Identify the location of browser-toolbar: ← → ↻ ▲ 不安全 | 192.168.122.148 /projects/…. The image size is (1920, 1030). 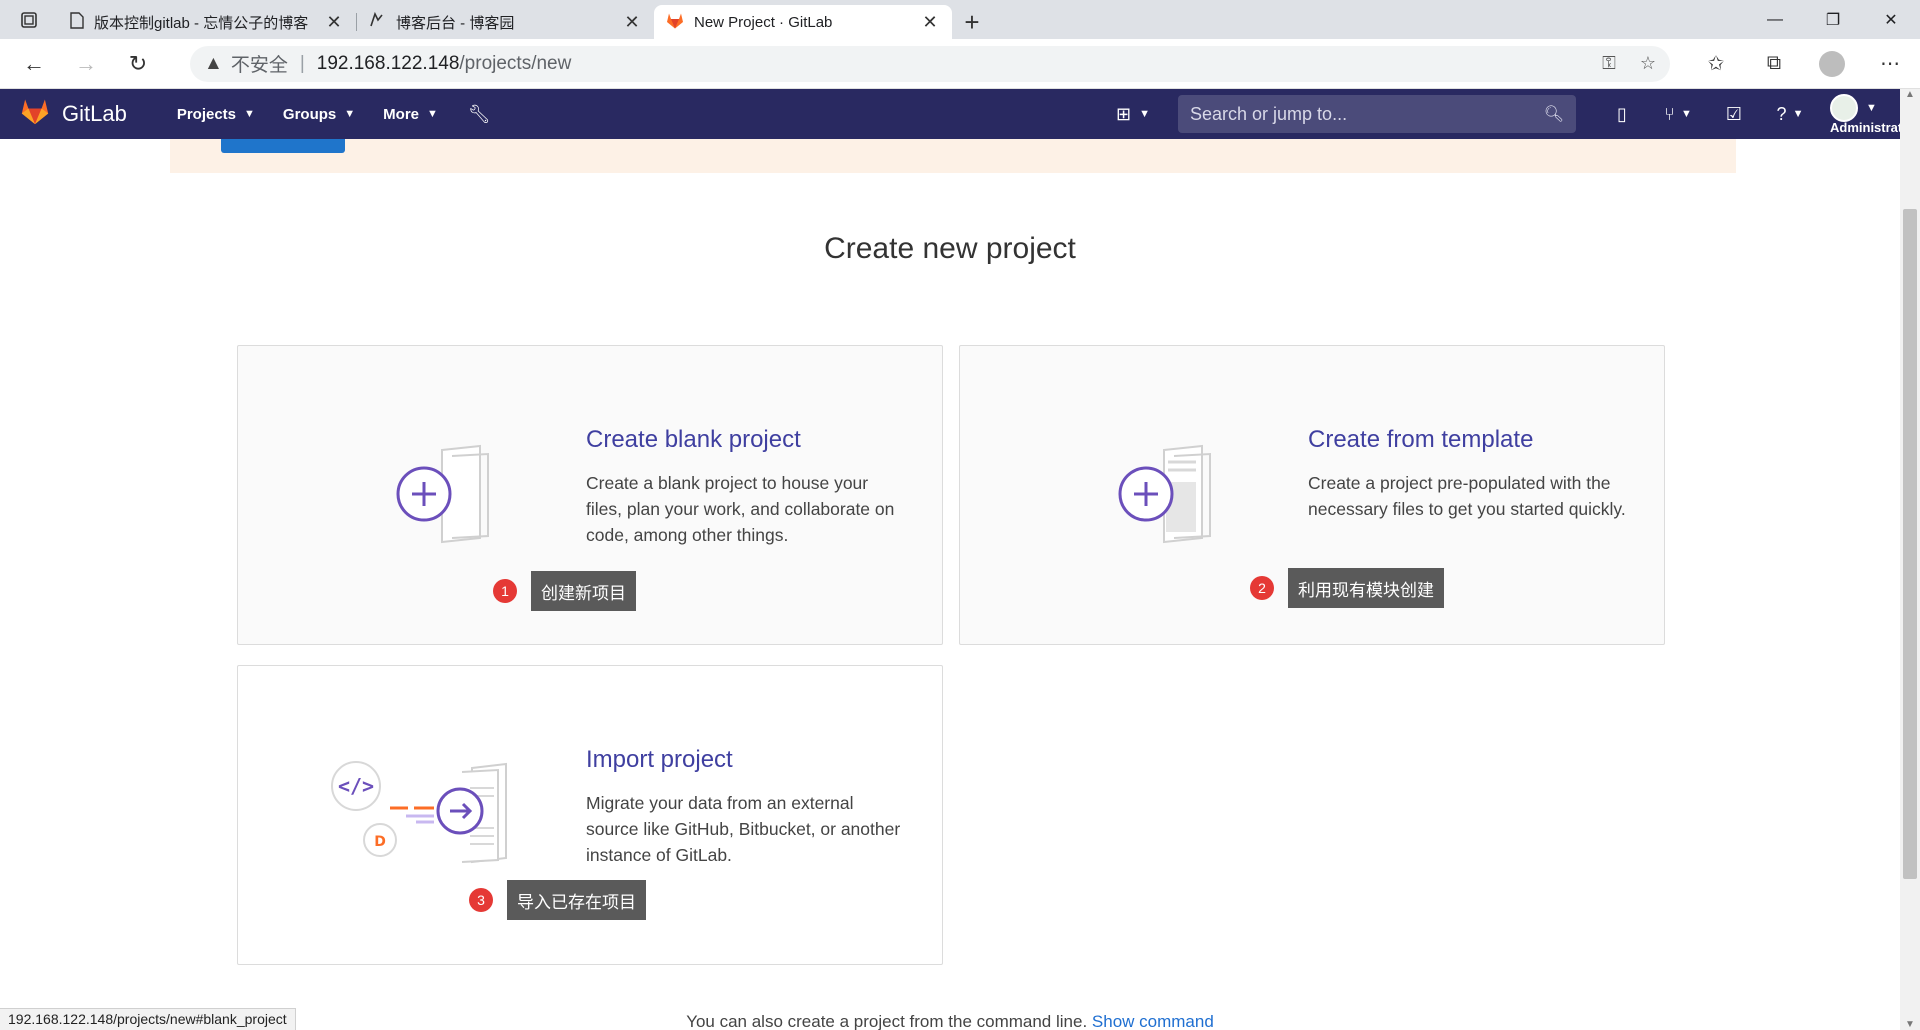
(960, 64).